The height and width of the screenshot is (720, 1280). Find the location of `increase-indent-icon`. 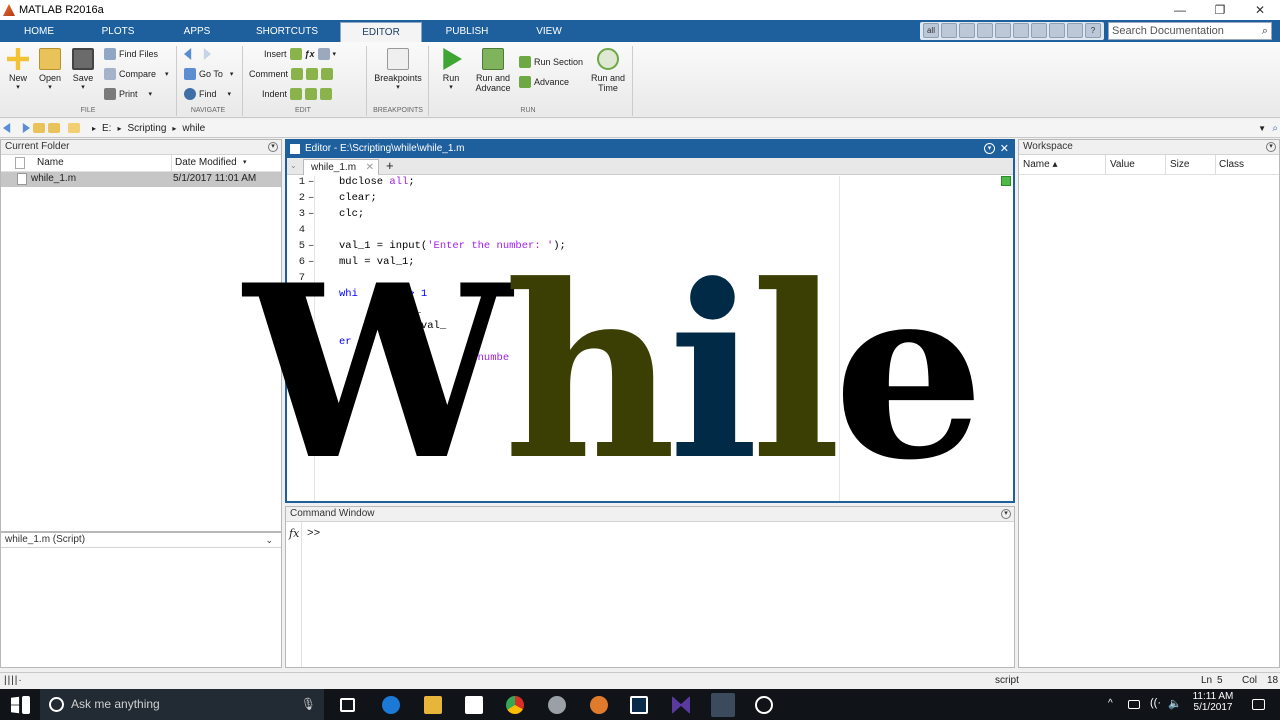

increase-indent-icon is located at coordinates (311, 94).